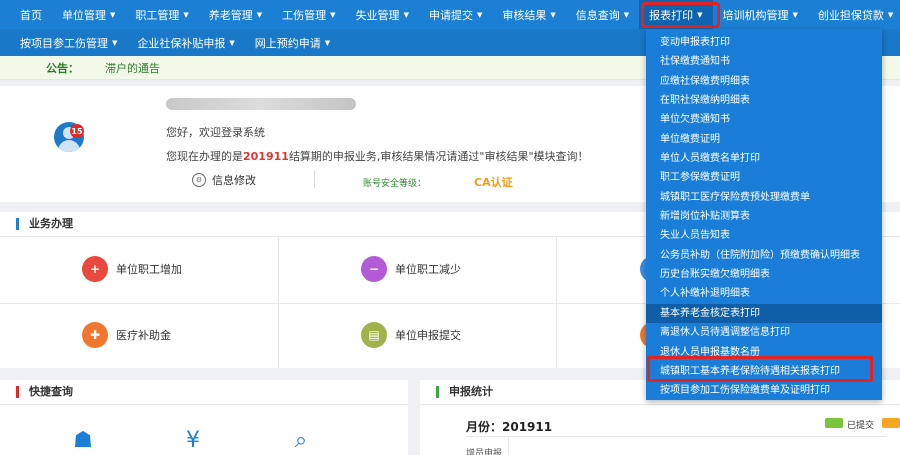 The width and height of the screenshot is (900, 455). I want to click on nav-highlight-box, so click(680, 15).